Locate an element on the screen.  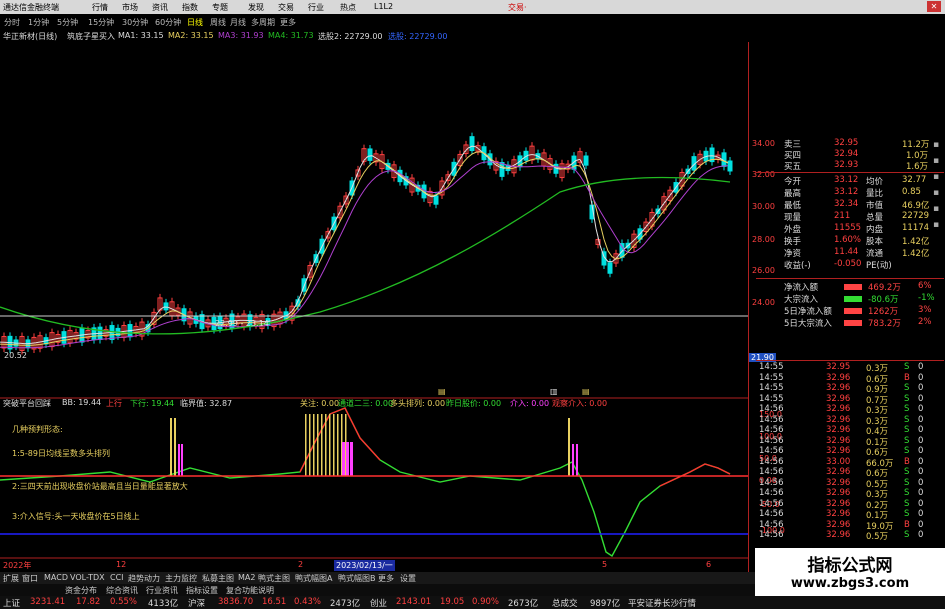
period-tab: 周线 is located at coordinates (218, 22).